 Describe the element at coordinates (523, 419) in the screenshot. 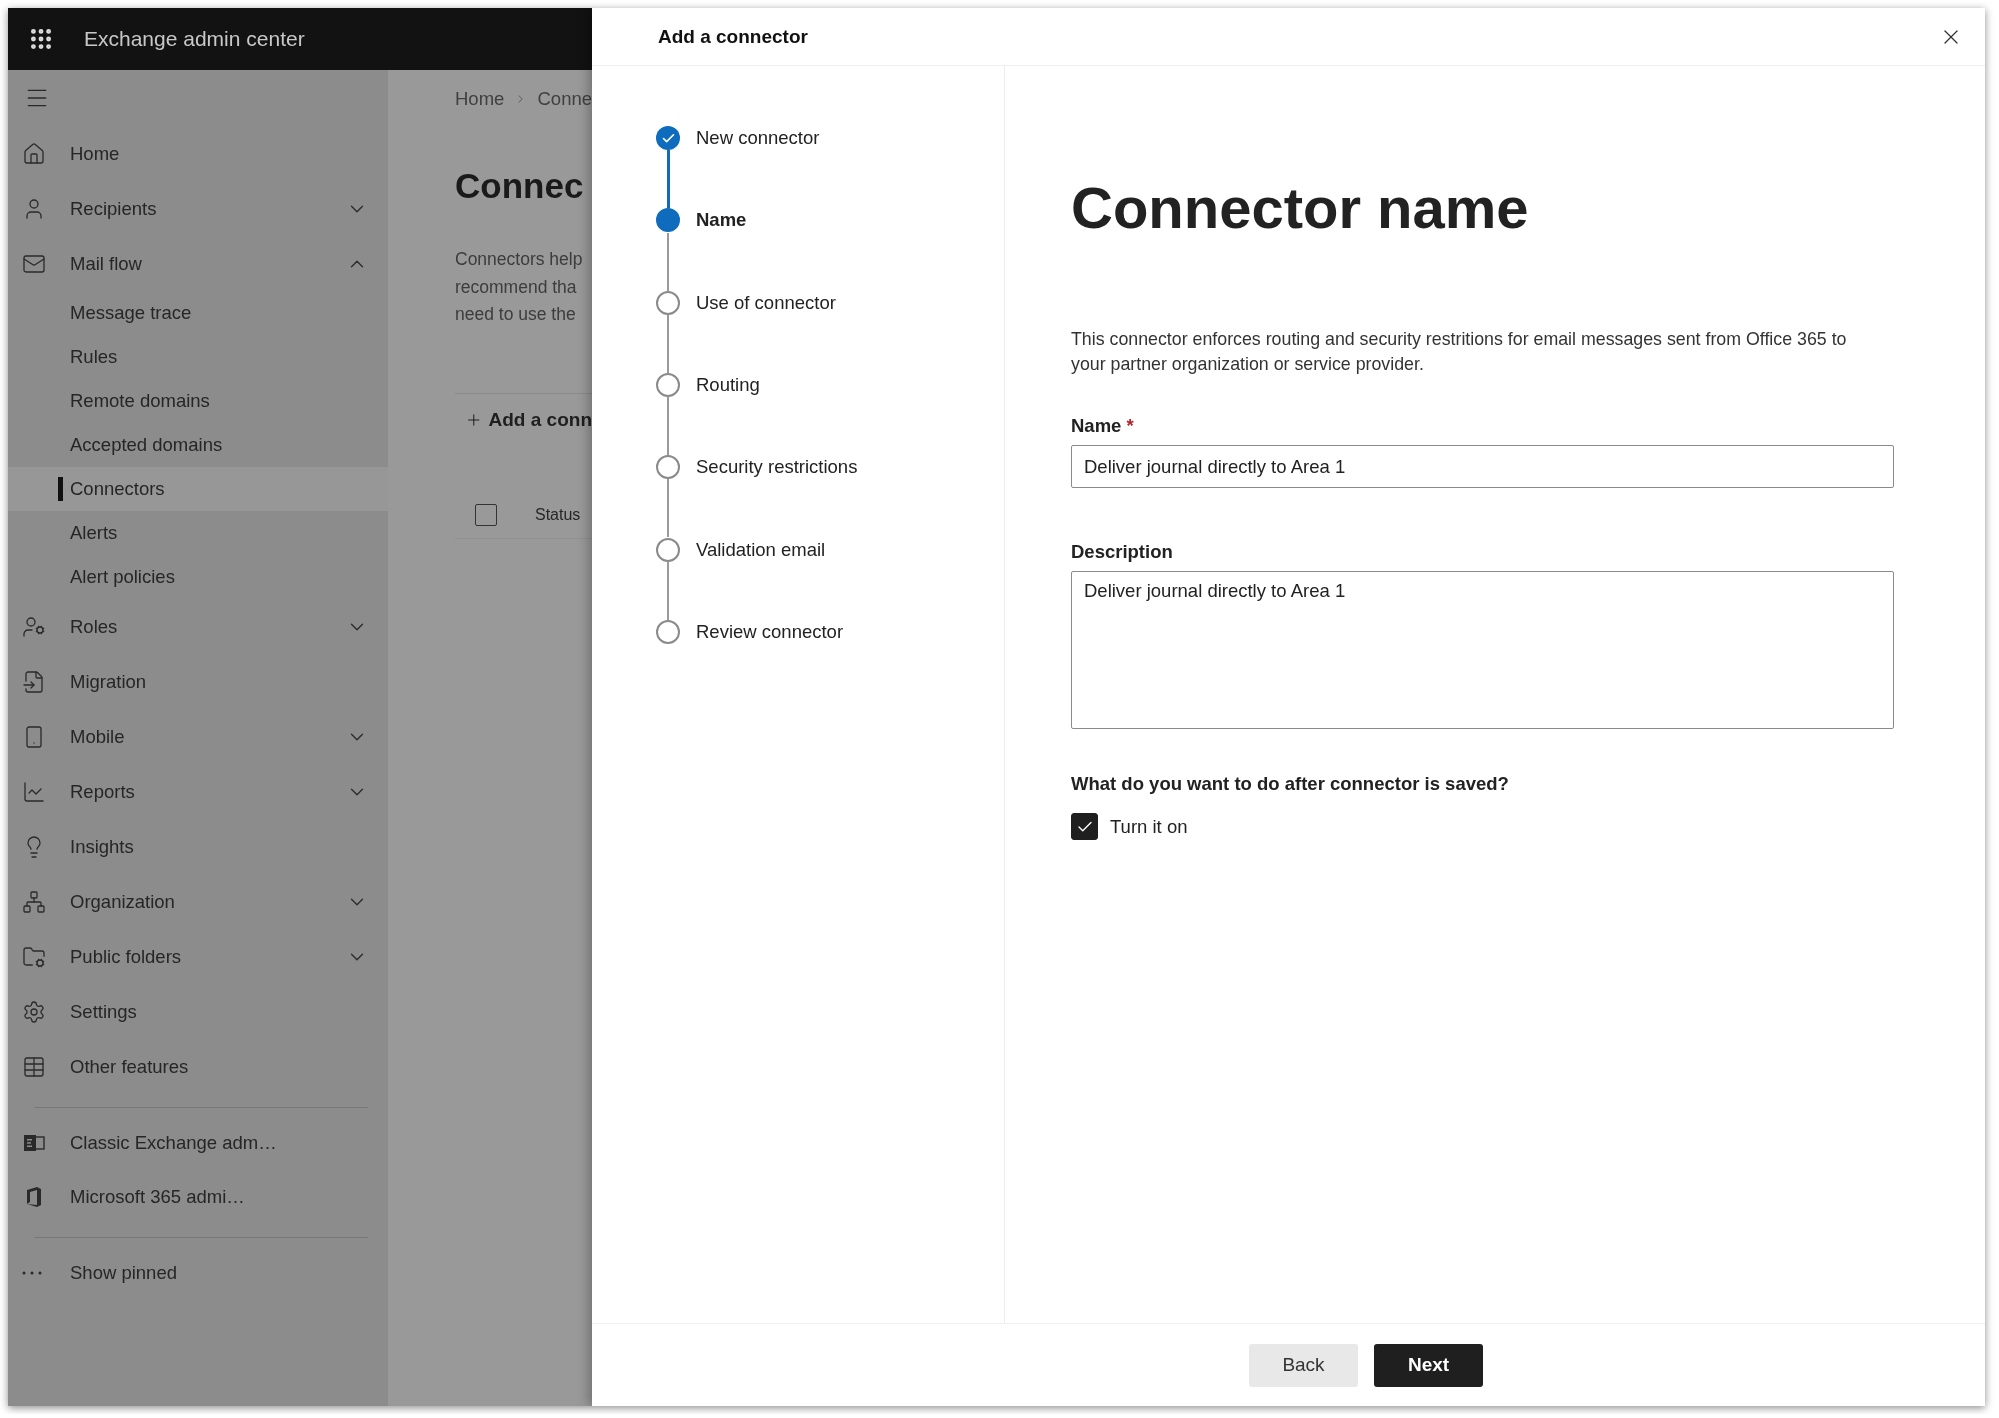

I see `add-connector-button: Add a conn` at that location.